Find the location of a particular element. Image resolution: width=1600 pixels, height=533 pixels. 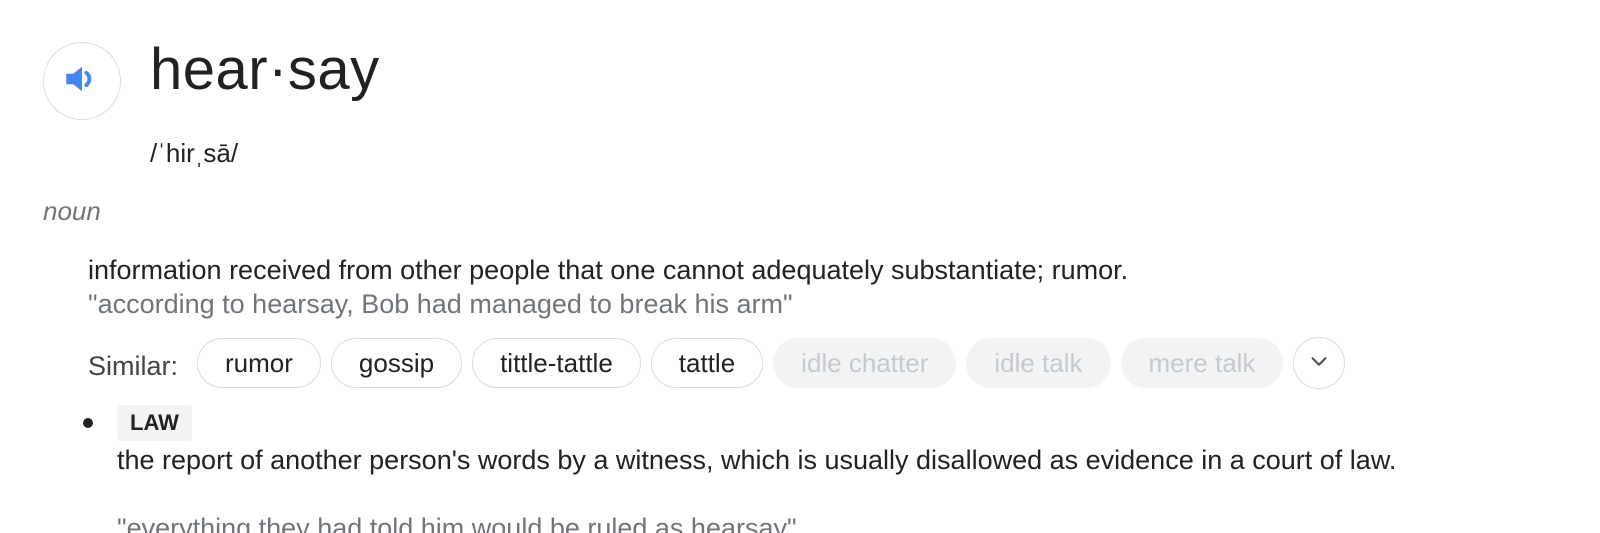

speaker-icon is located at coordinates (82, 81).